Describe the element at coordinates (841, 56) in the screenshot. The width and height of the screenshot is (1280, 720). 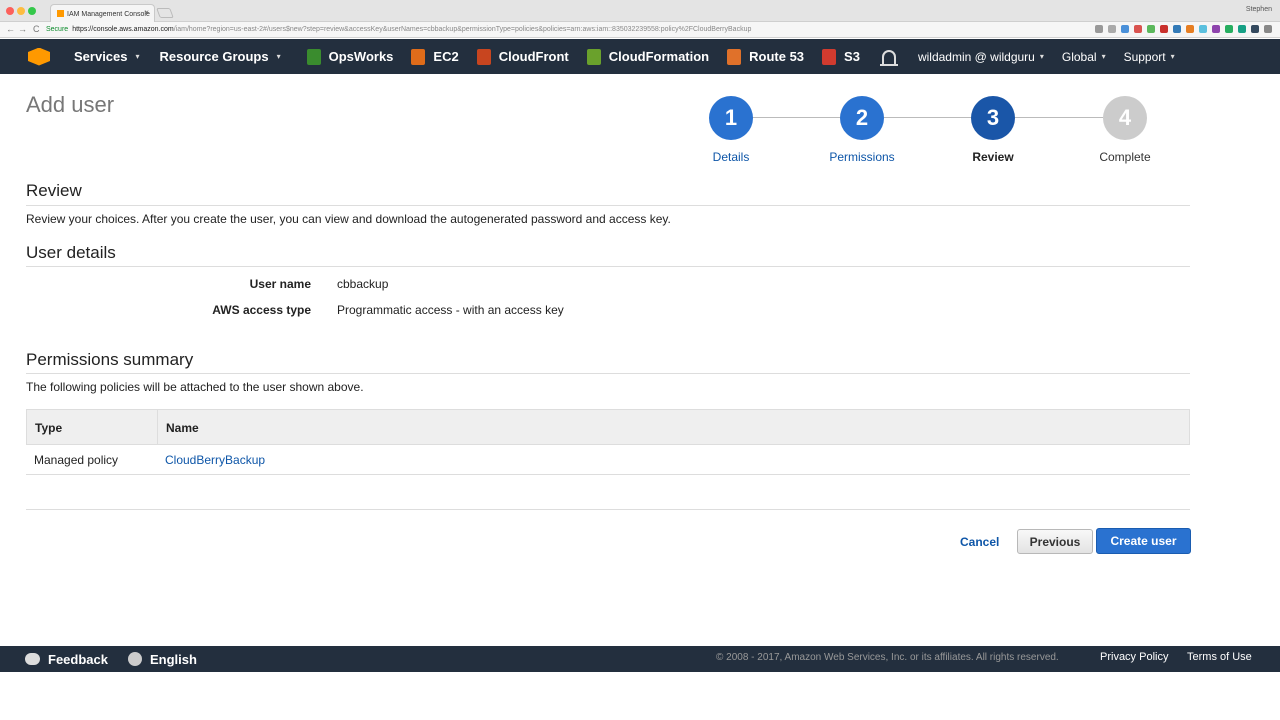
I see `shortcut-s3: S3` at that location.